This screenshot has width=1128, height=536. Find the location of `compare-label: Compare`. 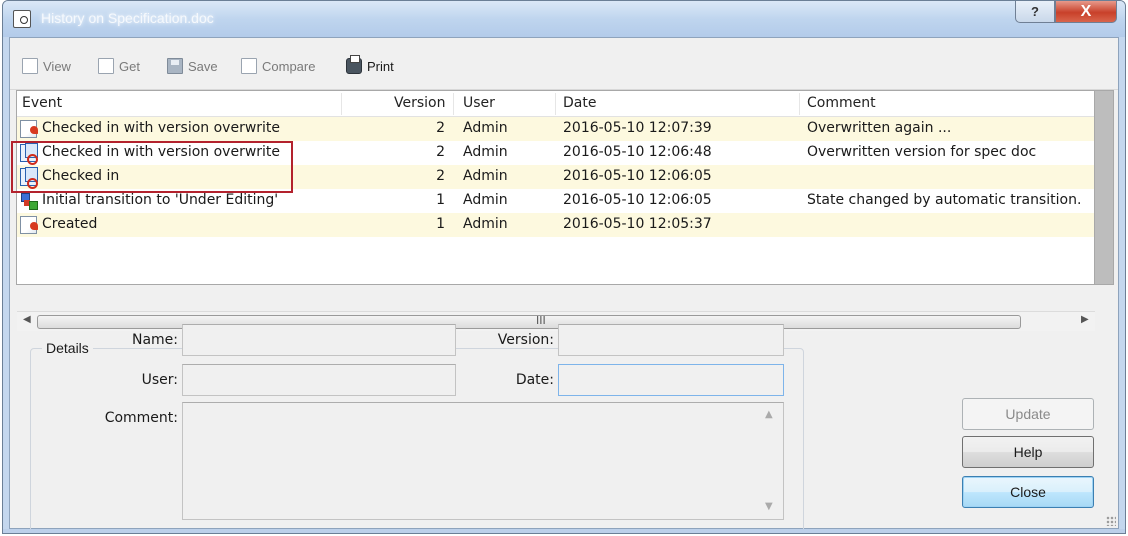

compare-label: Compare is located at coordinates (289, 66).